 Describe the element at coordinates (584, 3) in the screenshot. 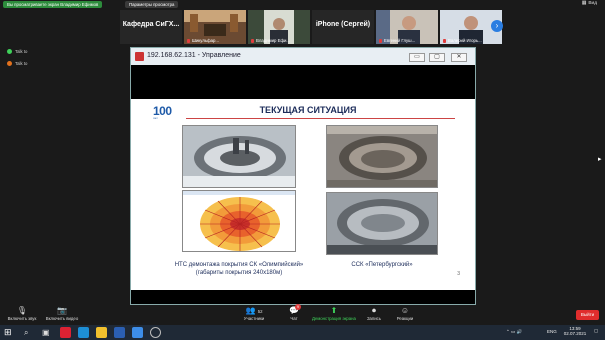

I see `grid-icon: ▦` at that location.